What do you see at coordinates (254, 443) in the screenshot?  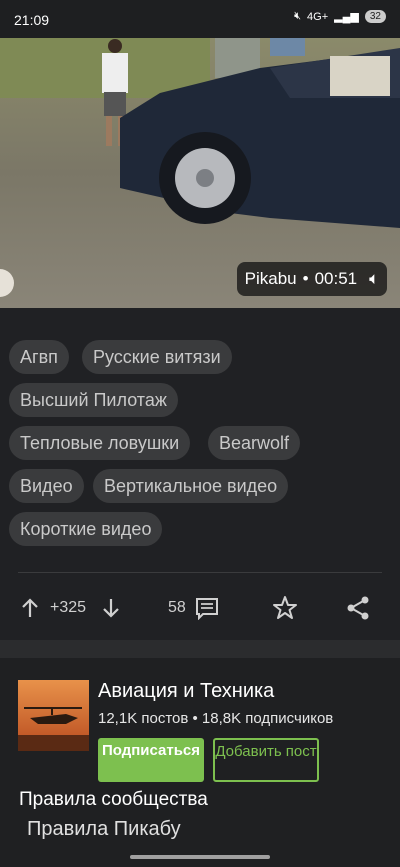 I see `tag-item: Bearwolf` at bounding box center [254, 443].